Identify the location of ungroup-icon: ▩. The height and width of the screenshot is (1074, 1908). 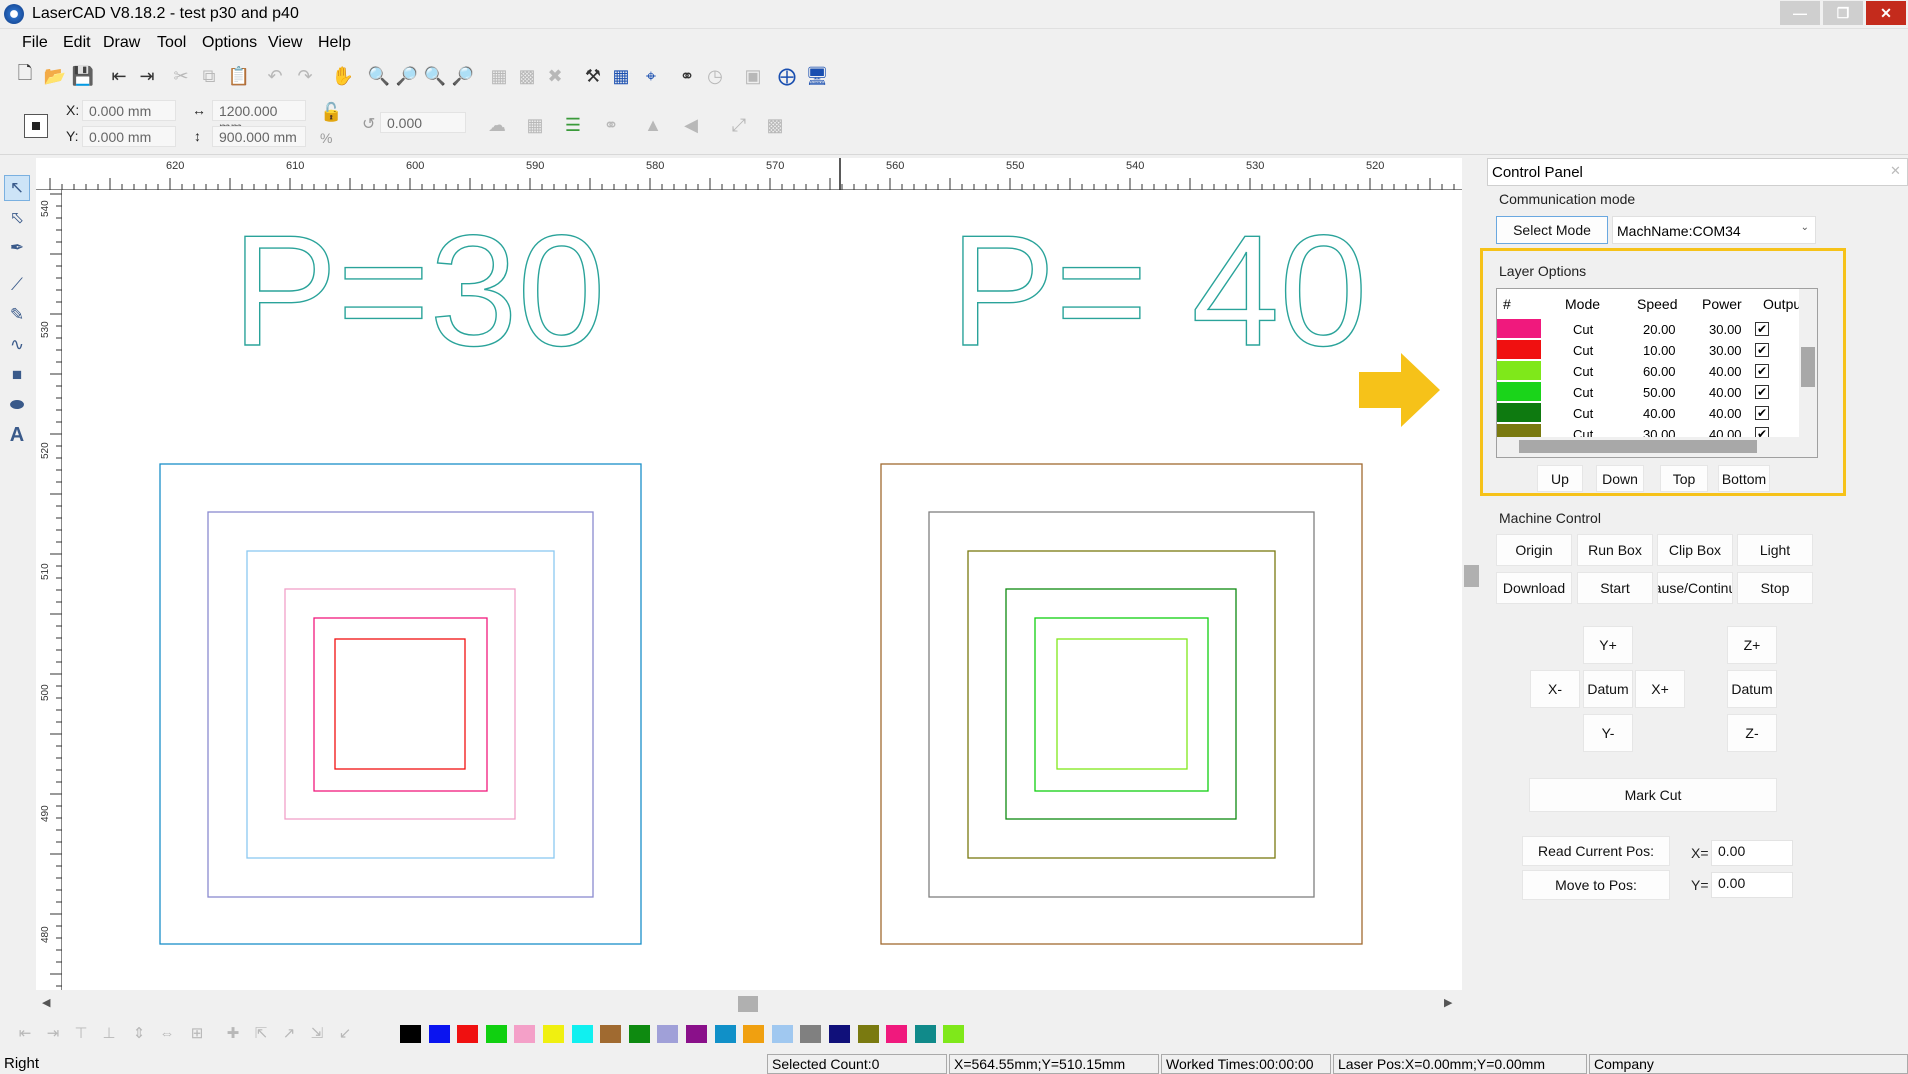
(527, 76).